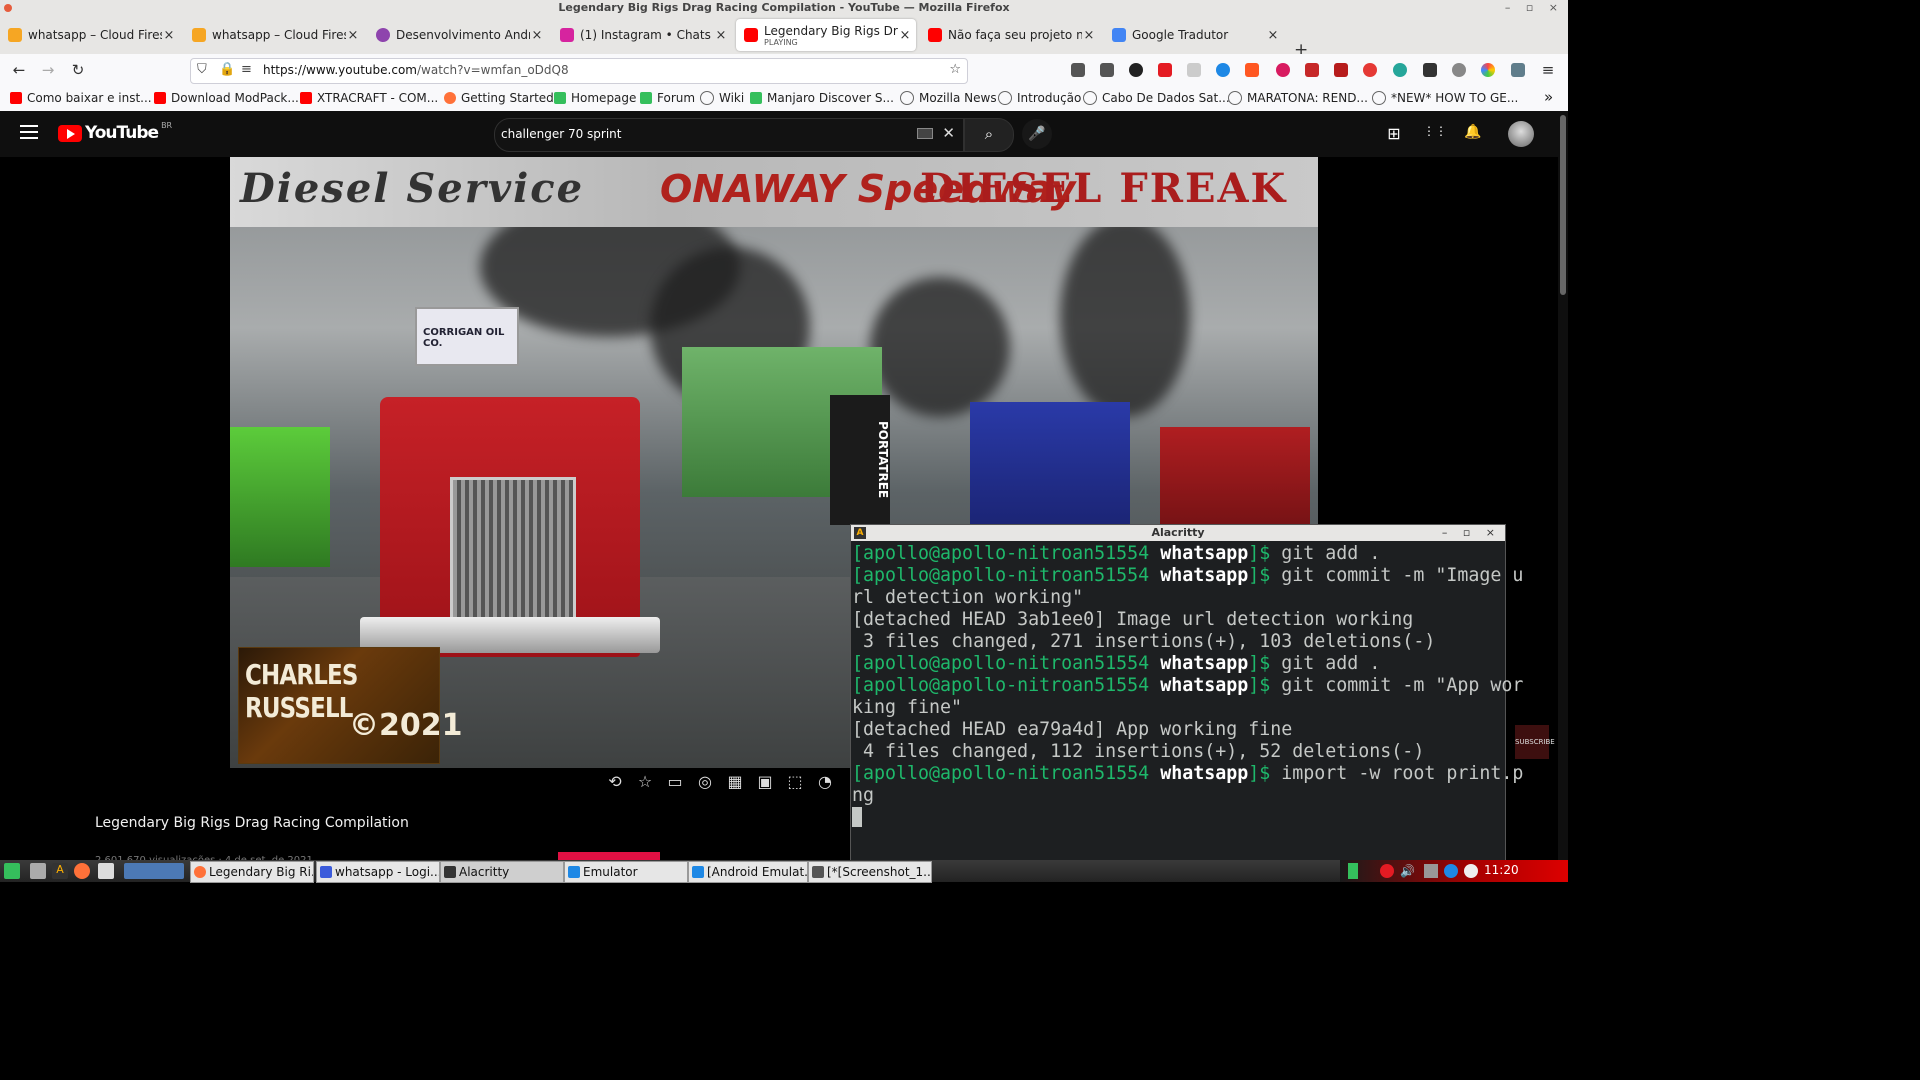 This screenshot has height=1080, width=1920. Describe the element at coordinates (1400, 70) in the screenshot. I see `extension-teal-icon` at that location.